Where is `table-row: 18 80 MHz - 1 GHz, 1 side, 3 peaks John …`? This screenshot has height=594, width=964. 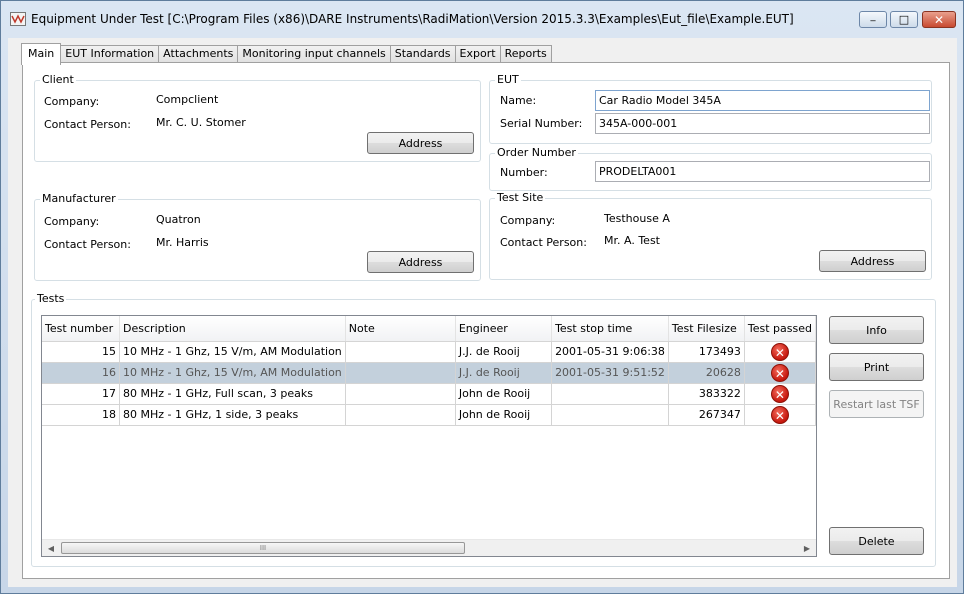 table-row: 18 80 MHz - 1 GHz, 1 side, 3 peaks John … is located at coordinates (429, 415).